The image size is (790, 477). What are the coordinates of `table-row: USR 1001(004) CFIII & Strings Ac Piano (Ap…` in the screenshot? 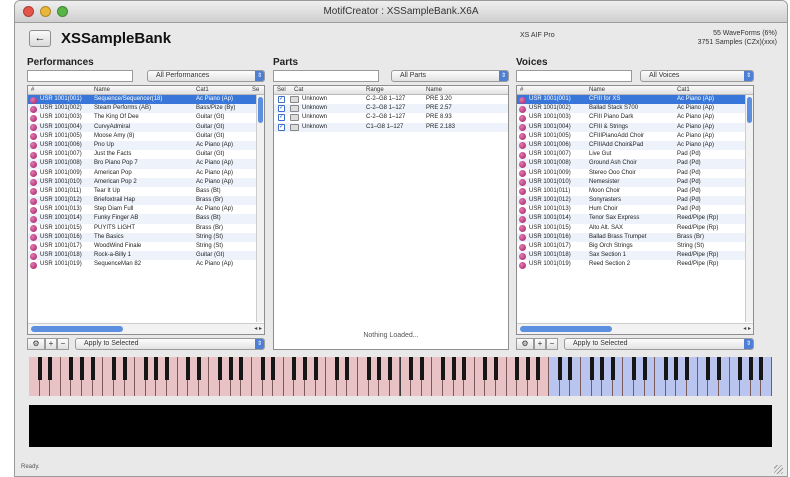 It's located at (635, 127).